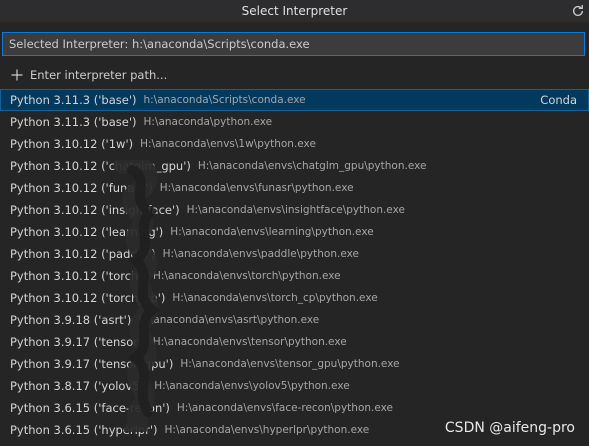 Image resolution: width=589 pixels, height=446 pixels. Describe the element at coordinates (79, 386) in the screenshot. I see `interpreter-label: Python 3.8.17 ('yolov5')` at that location.